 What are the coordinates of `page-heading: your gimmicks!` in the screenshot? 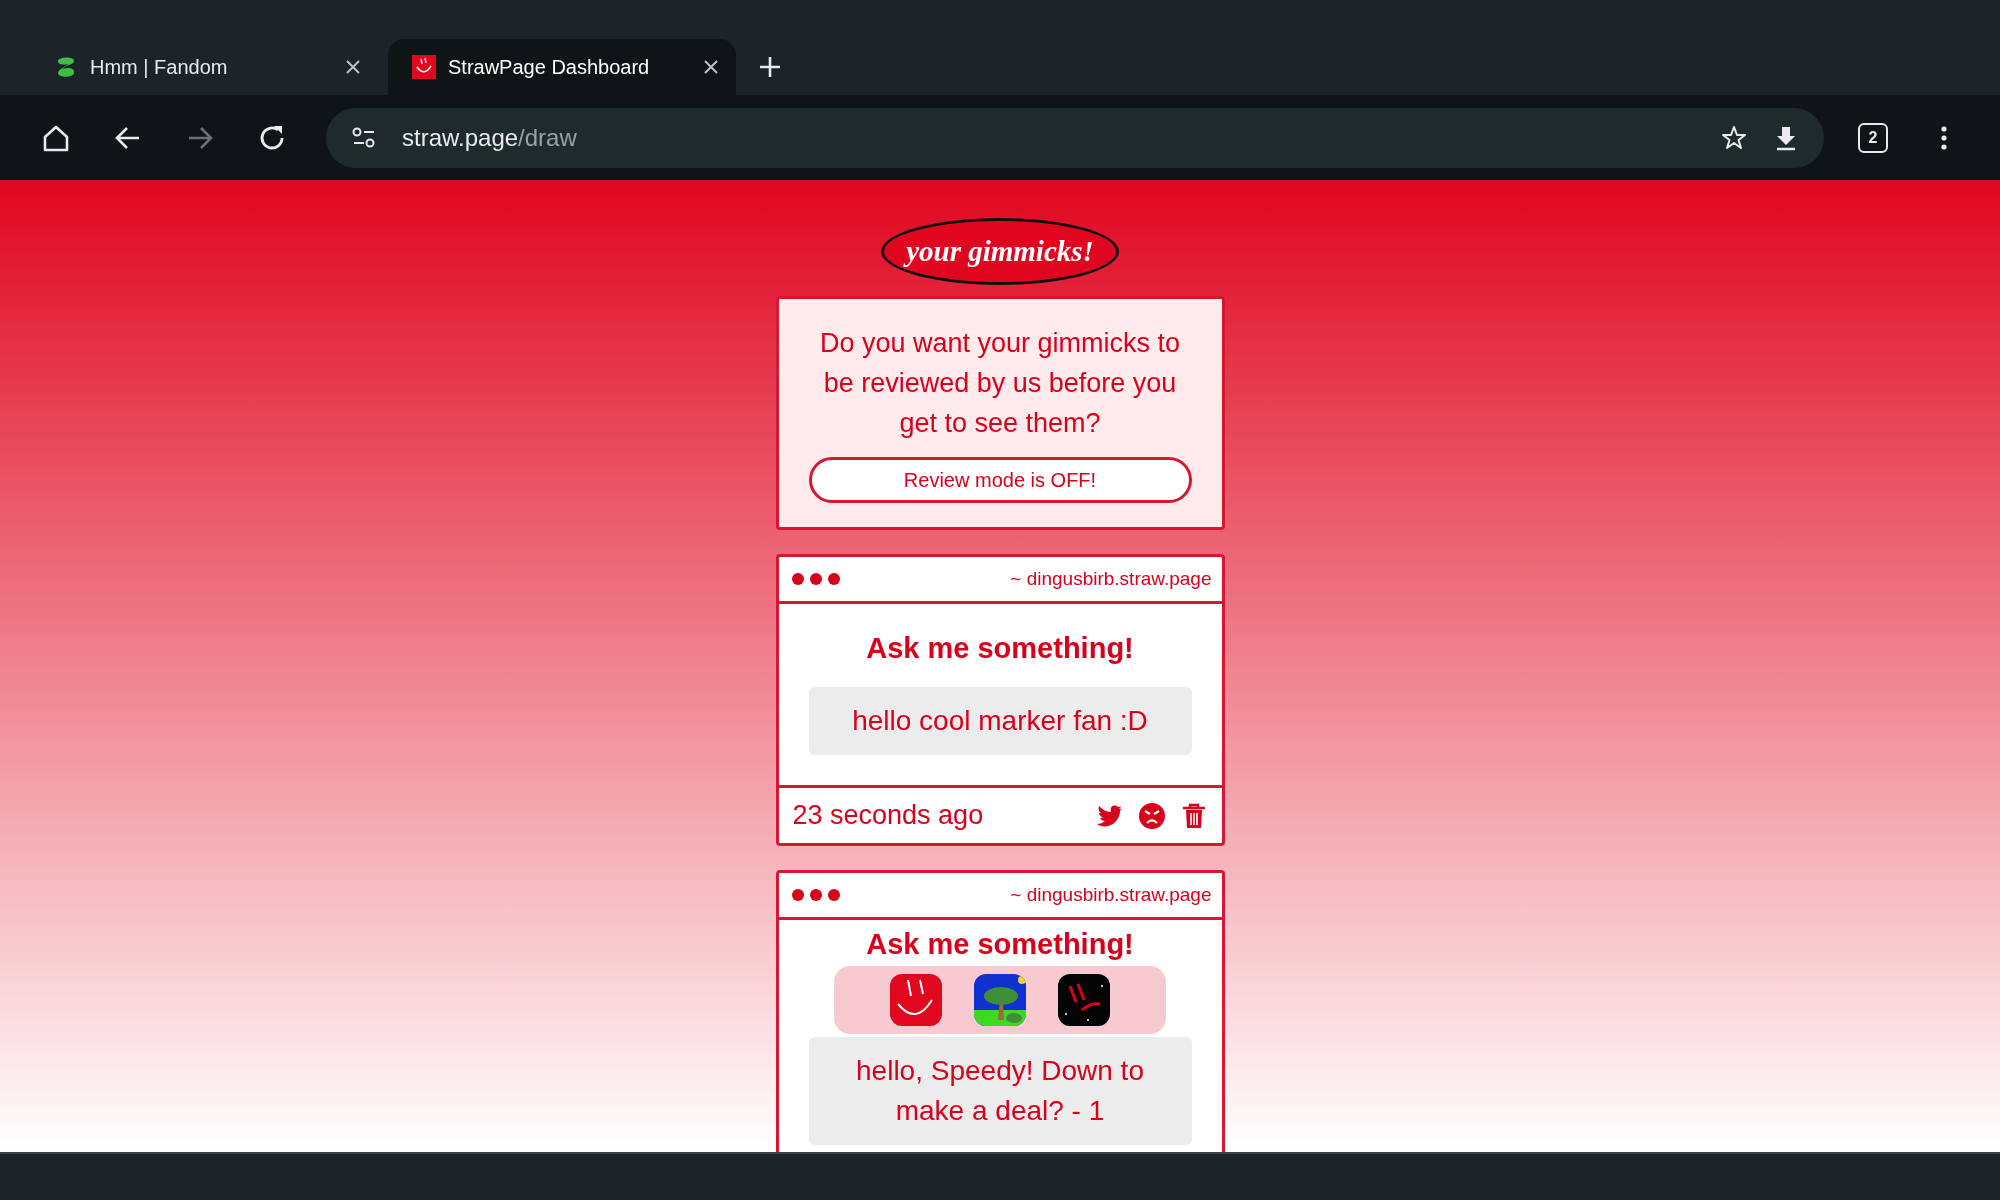 It's located at (1000, 251).